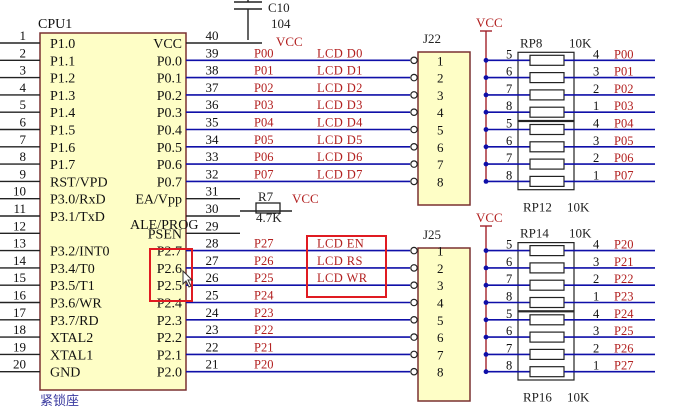 This screenshot has height=407, width=679. I want to click on net-label: P06, so click(263, 157).